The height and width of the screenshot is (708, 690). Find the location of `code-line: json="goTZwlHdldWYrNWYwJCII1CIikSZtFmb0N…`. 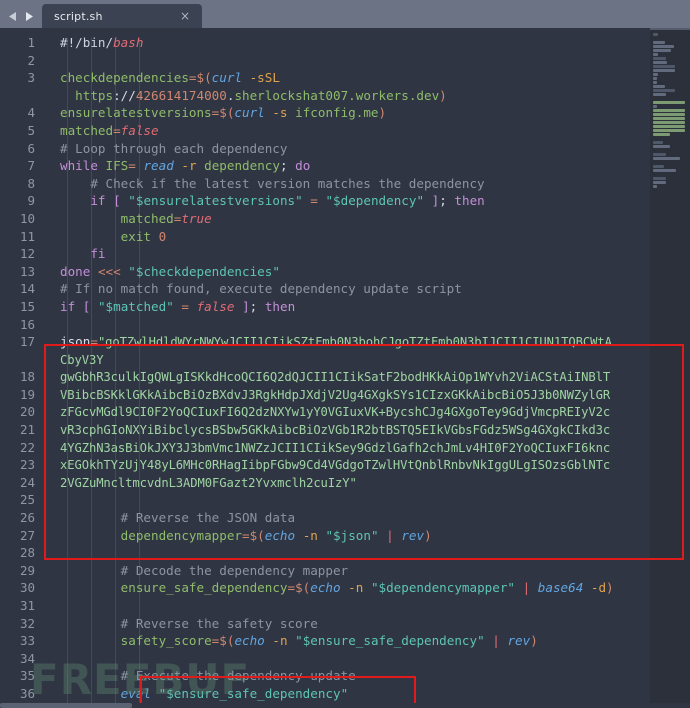

code-line: json="goTZwlHdldWYrNWYwJCII1CIikSZtFmb0N… is located at coordinates (336, 342).